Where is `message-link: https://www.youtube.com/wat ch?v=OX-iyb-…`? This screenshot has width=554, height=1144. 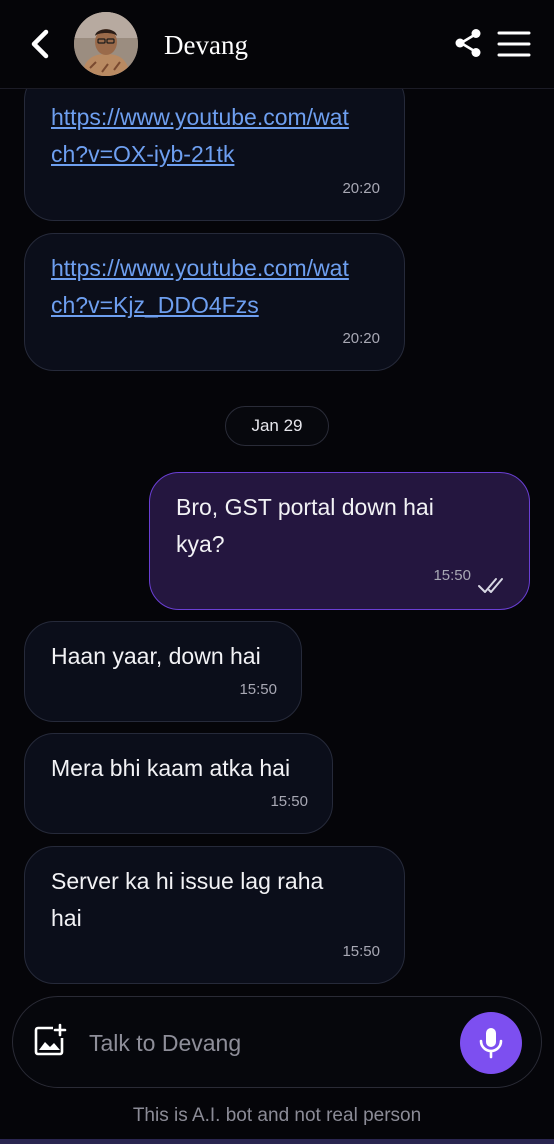
message-link: https://www.youtube.com/wat ch?v=OX-iyb-… is located at coordinates (214, 136).